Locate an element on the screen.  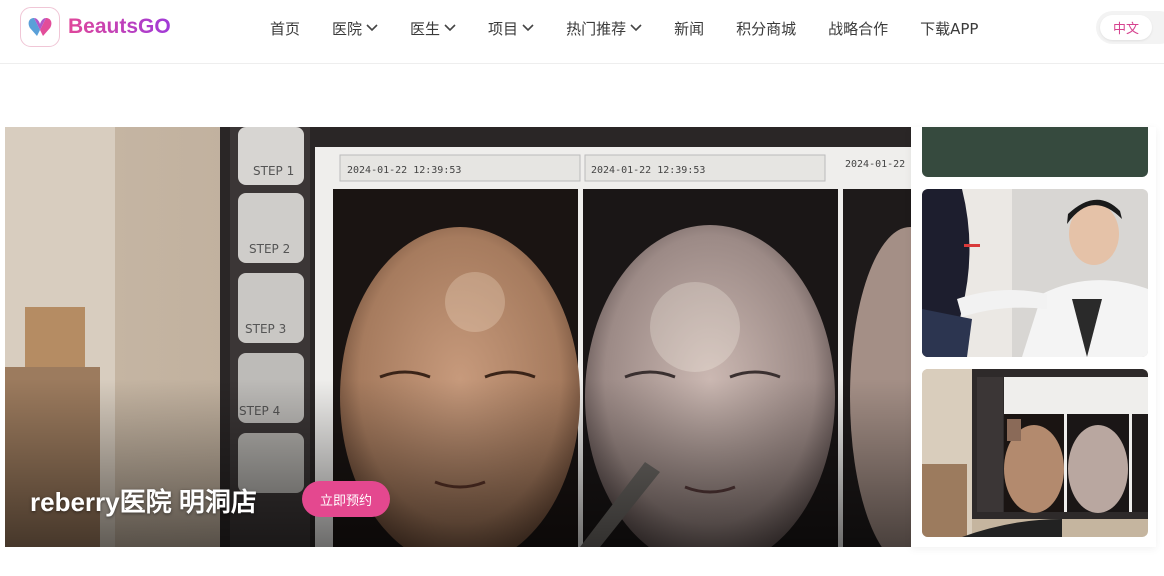
nav-item-points-mall: 积分商城 is located at coordinates (766, 28).